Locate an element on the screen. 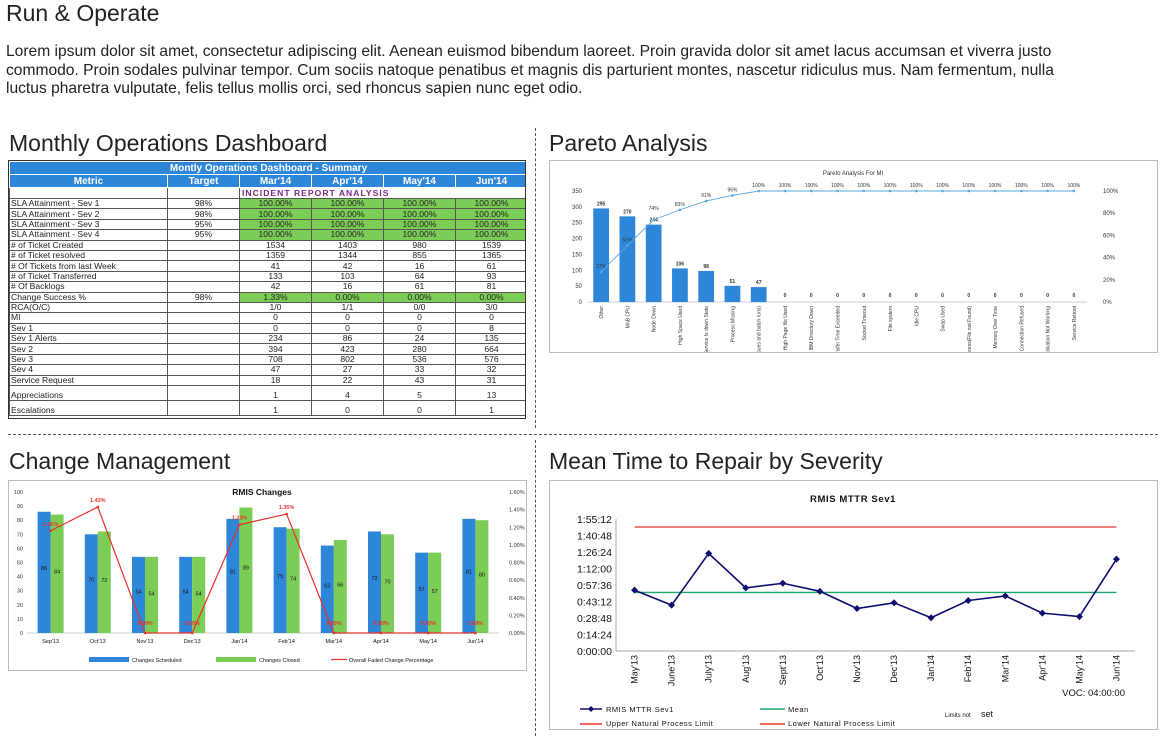 This screenshot has height=736, width=1161. table-cell: 95% is located at coordinates (203, 224).